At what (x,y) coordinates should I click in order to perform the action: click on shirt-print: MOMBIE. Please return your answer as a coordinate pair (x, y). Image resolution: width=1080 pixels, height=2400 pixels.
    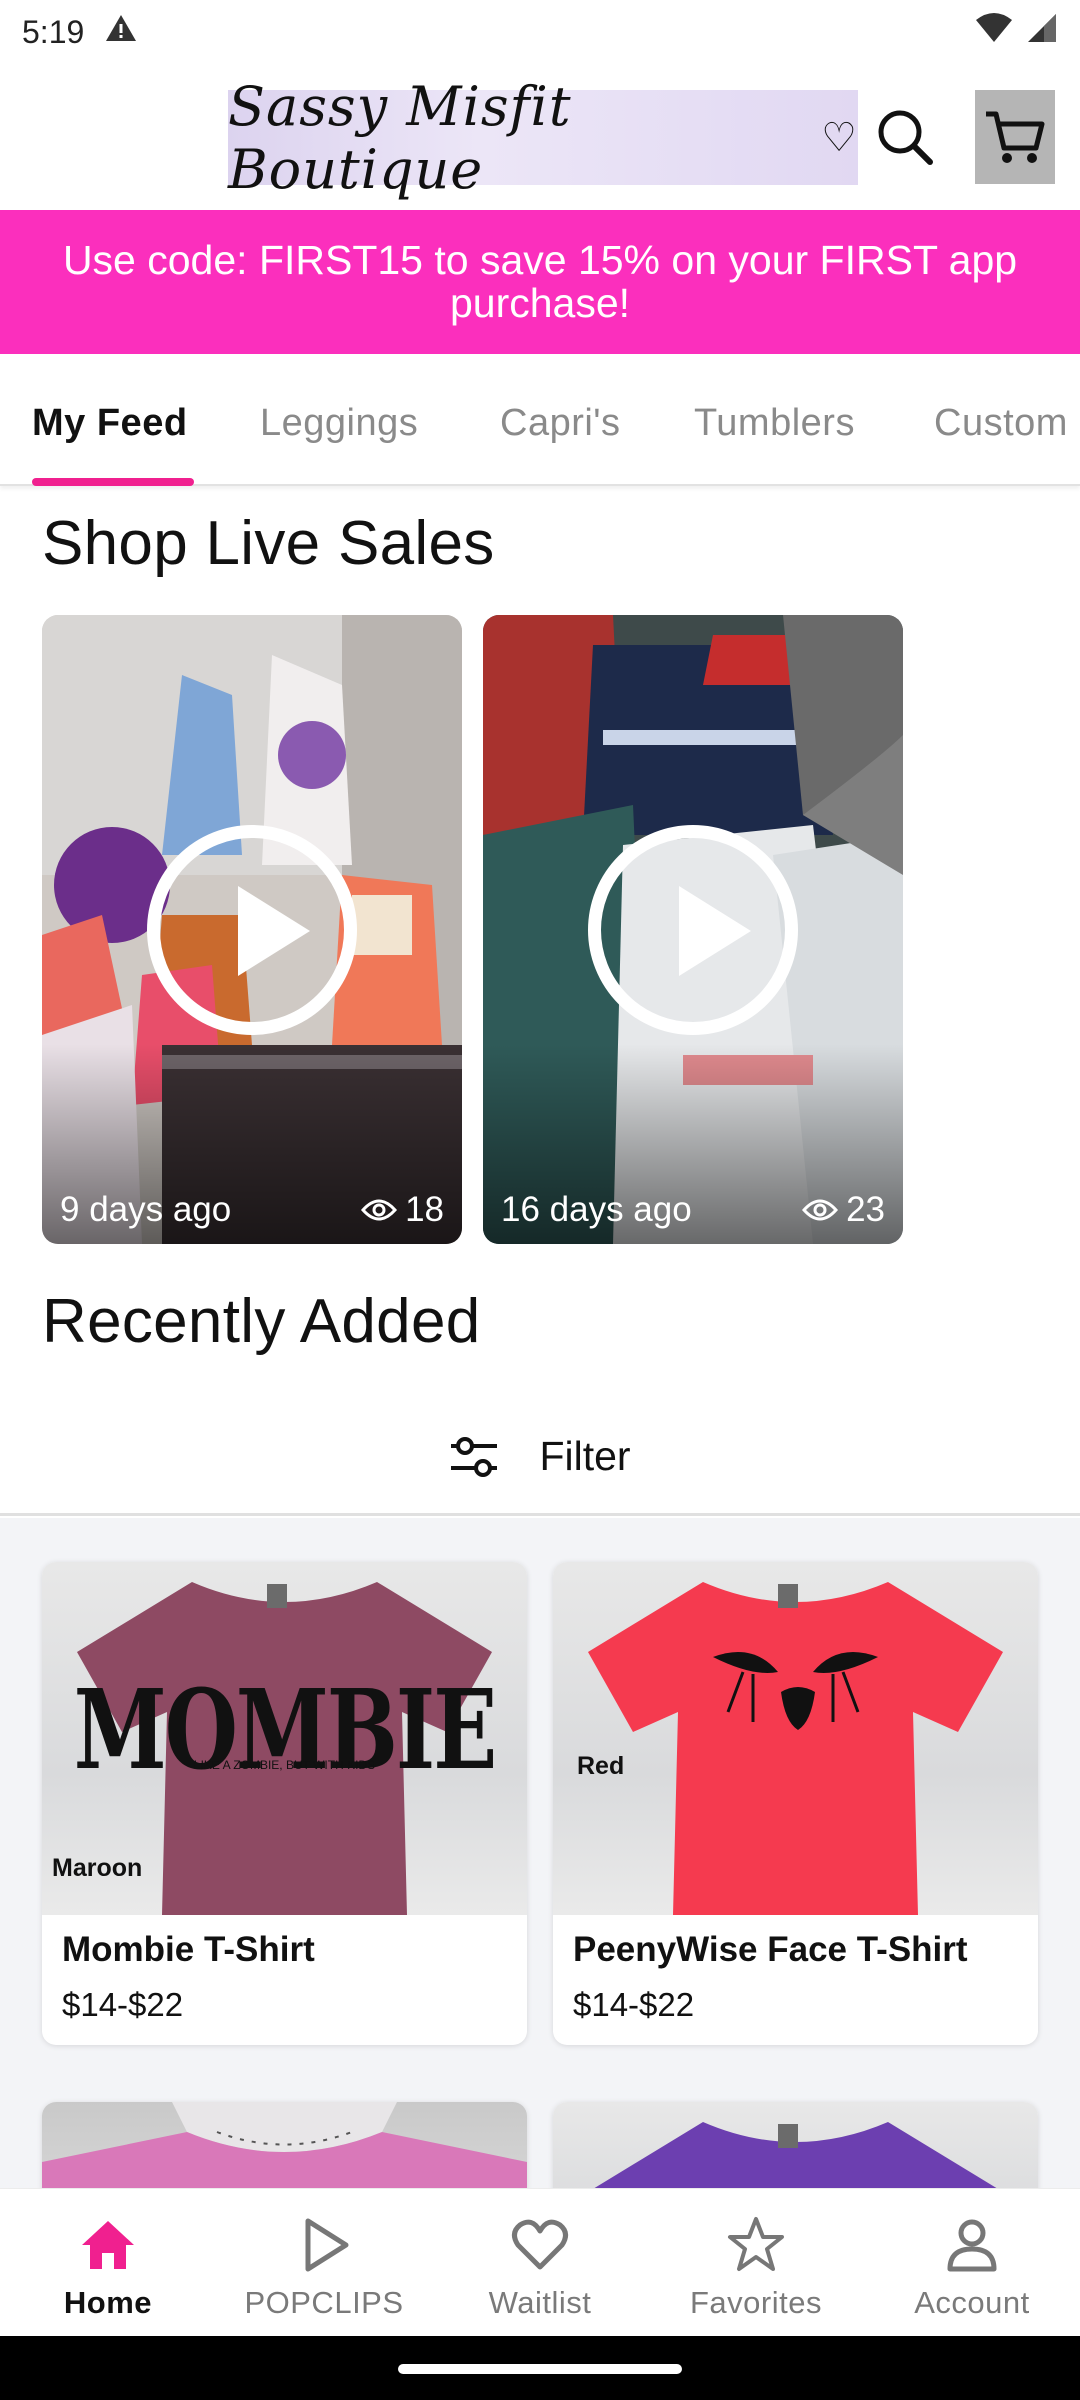
    Looking at the image, I should click on (285, 1729).